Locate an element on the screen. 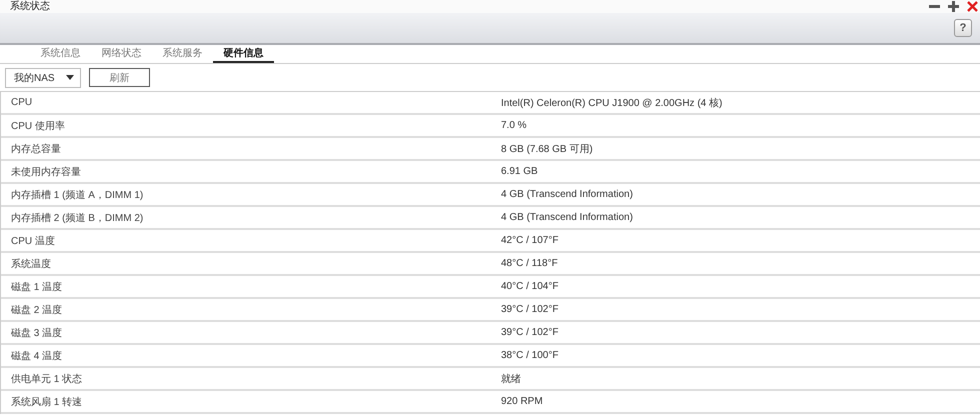 The image size is (980, 418). table-cell: 40°C / 104°F is located at coordinates (529, 286).